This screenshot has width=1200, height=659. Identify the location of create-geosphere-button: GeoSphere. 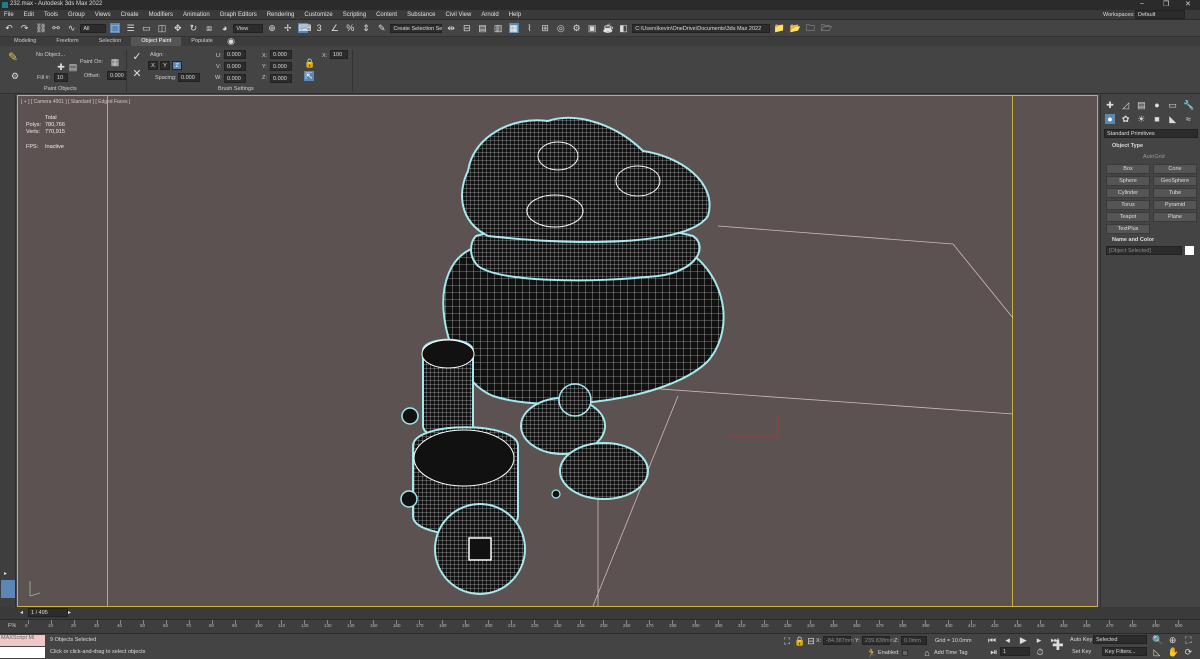
(1175, 181).